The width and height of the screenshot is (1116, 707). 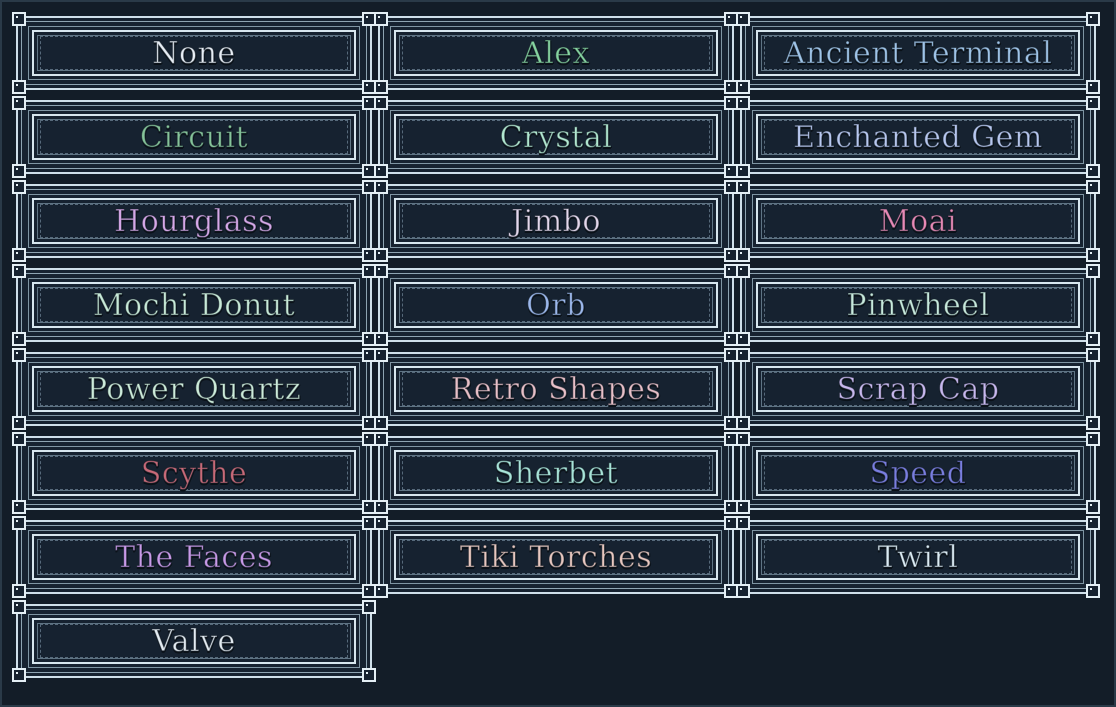 I want to click on option-label: Crystal, so click(x=556, y=137).